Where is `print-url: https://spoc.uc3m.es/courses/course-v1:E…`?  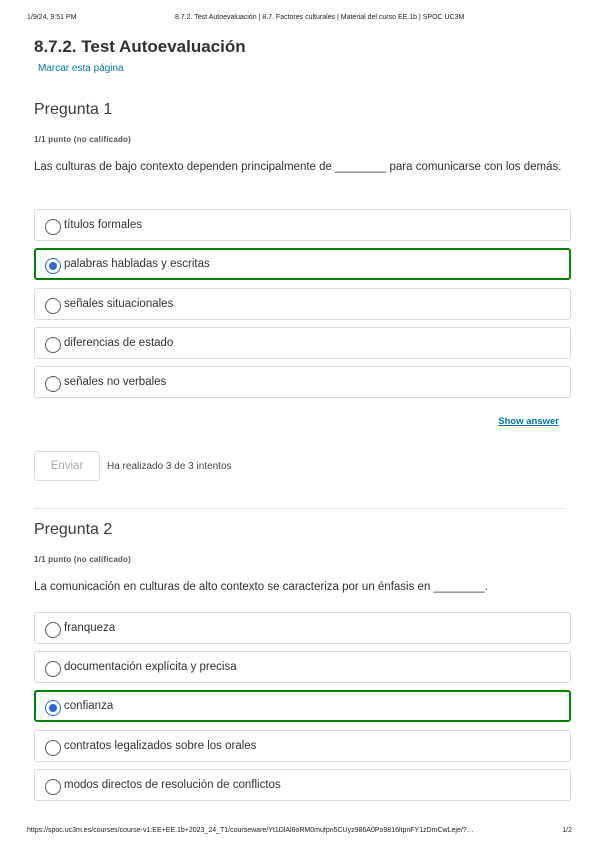 print-url: https://spoc.uc3m.es/courses/course-v1:E… is located at coordinates (250, 830).